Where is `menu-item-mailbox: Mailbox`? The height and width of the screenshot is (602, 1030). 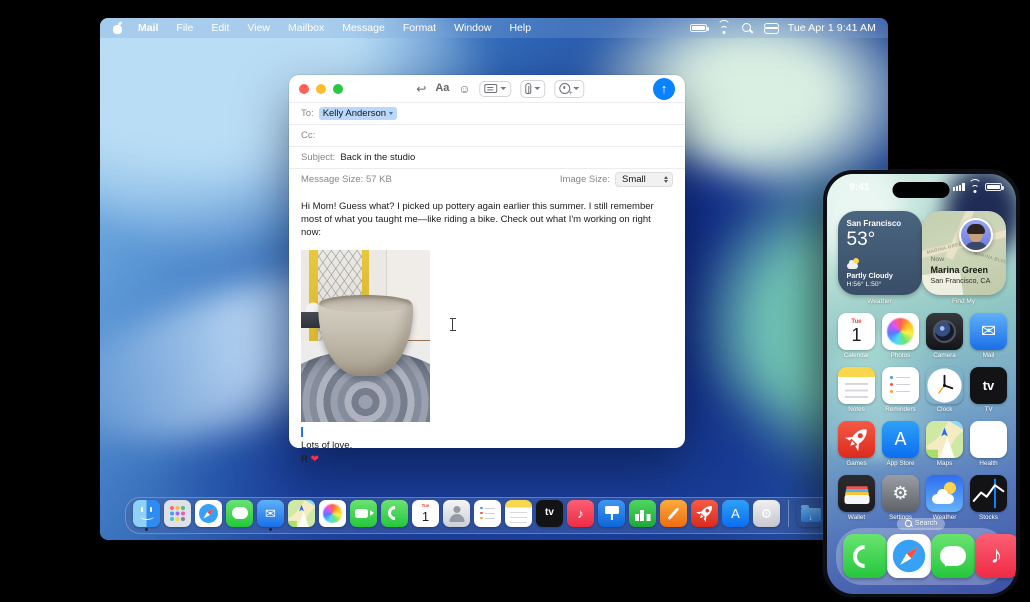
menu-item-mailbox: Mailbox is located at coordinates (306, 28).